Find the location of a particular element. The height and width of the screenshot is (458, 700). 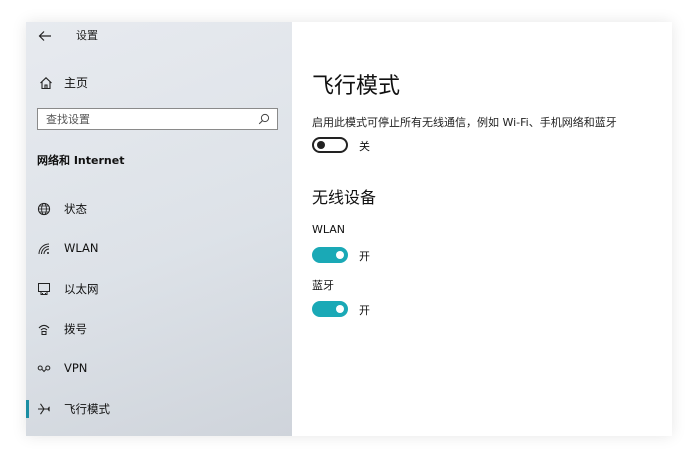

bluetooth-label: 蓝牙 is located at coordinates (323, 285).